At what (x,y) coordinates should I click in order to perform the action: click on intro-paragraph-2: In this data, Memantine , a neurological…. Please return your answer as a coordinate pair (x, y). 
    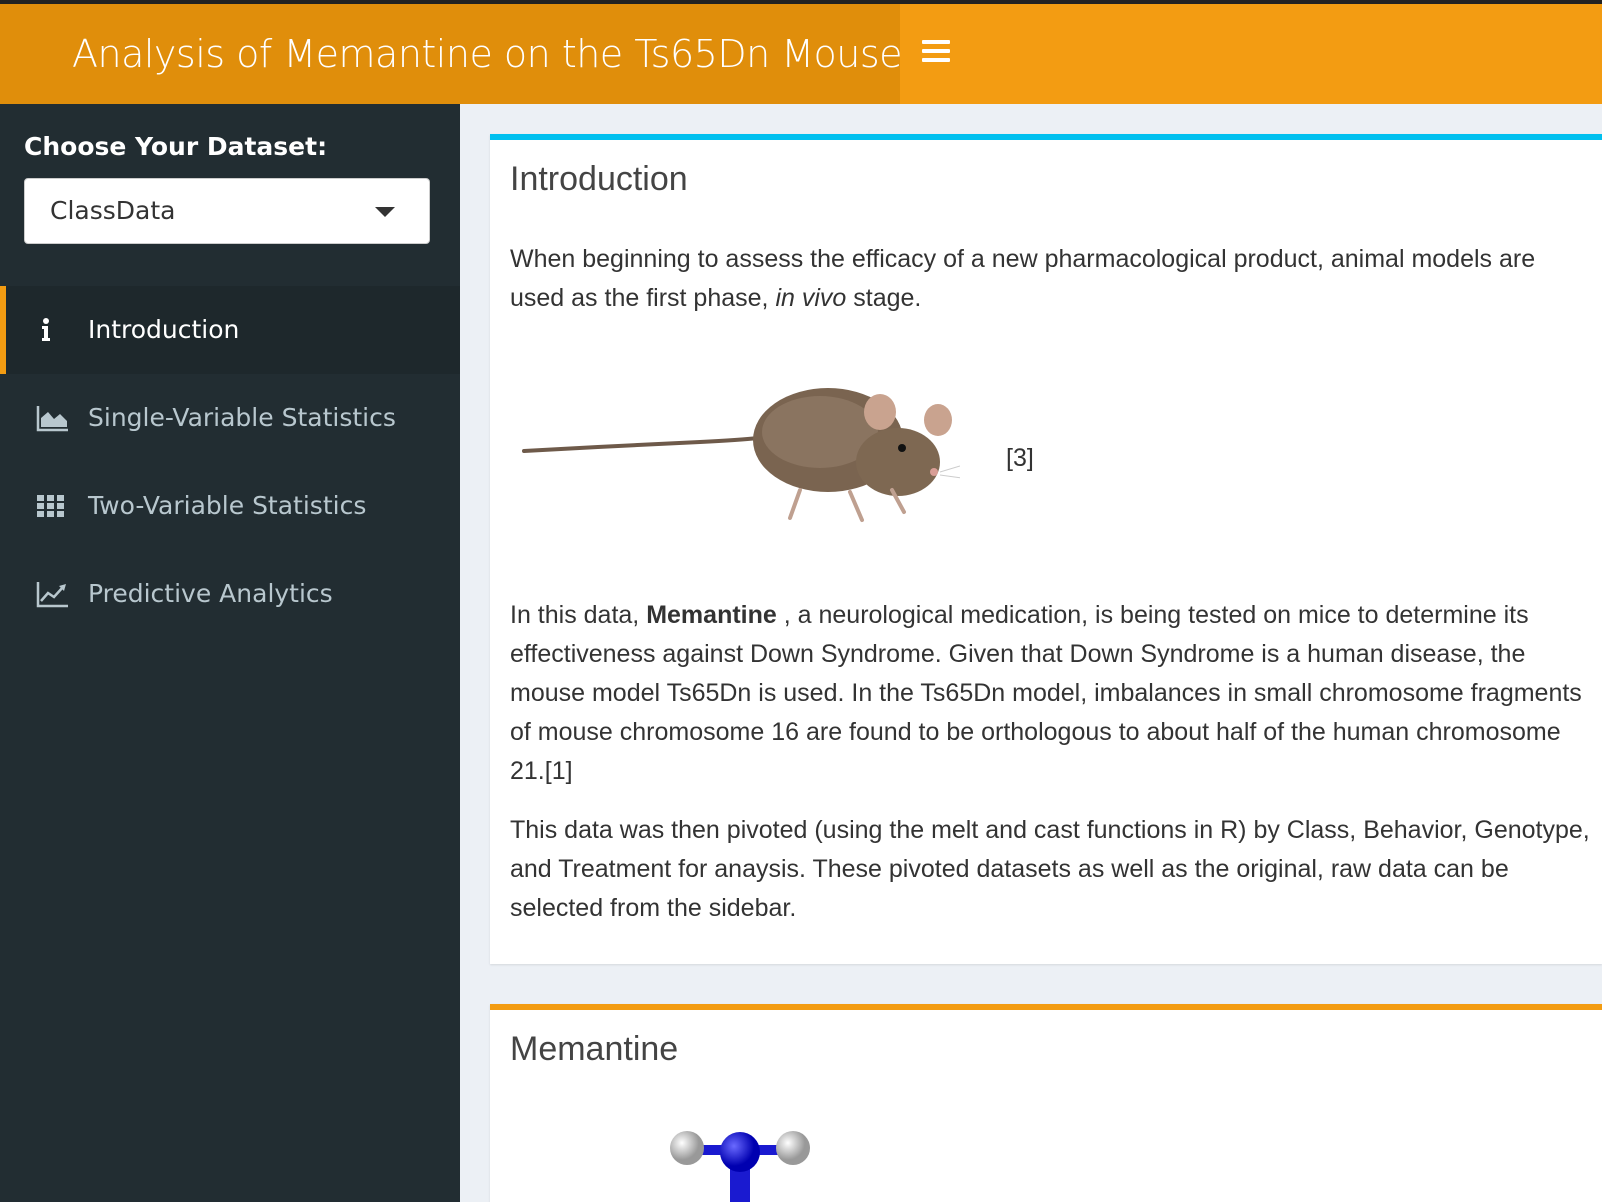
    Looking at the image, I should click on (1046, 693).